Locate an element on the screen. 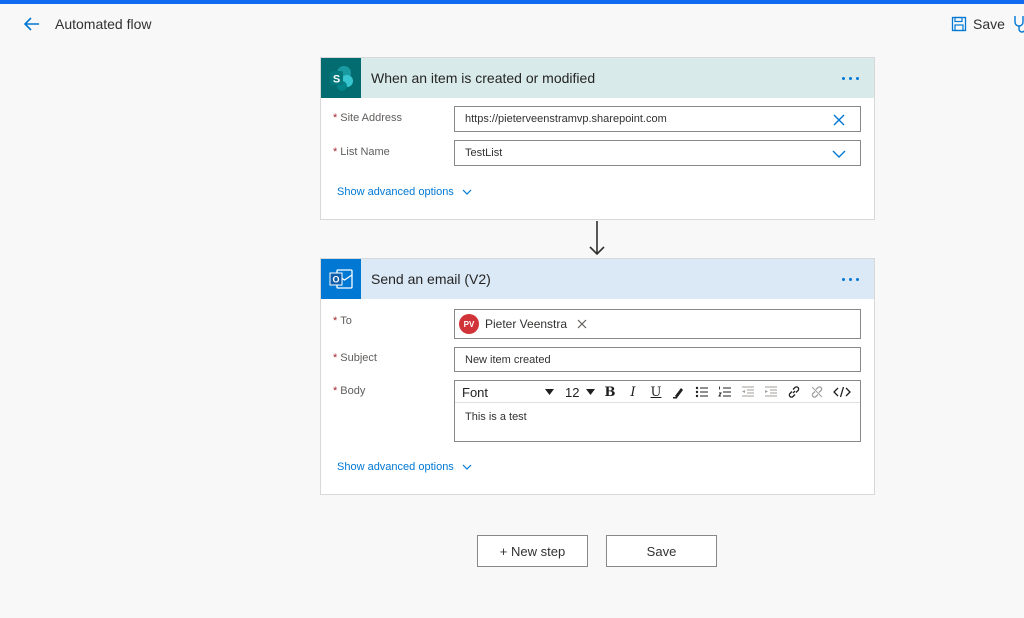  subject-row: * Subject New item created is located at coordinates (597, 361).